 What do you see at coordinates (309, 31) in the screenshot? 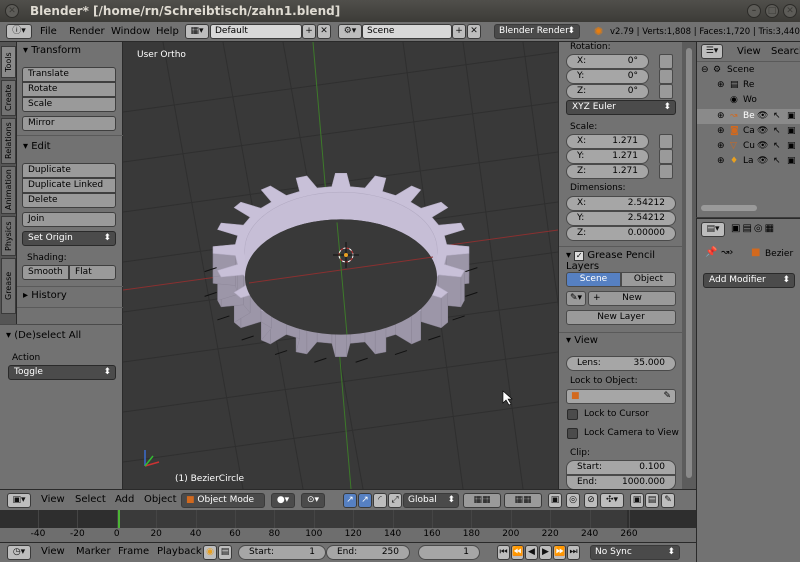
I see `add-screen-icon: +` at bounding box center [309, 31].